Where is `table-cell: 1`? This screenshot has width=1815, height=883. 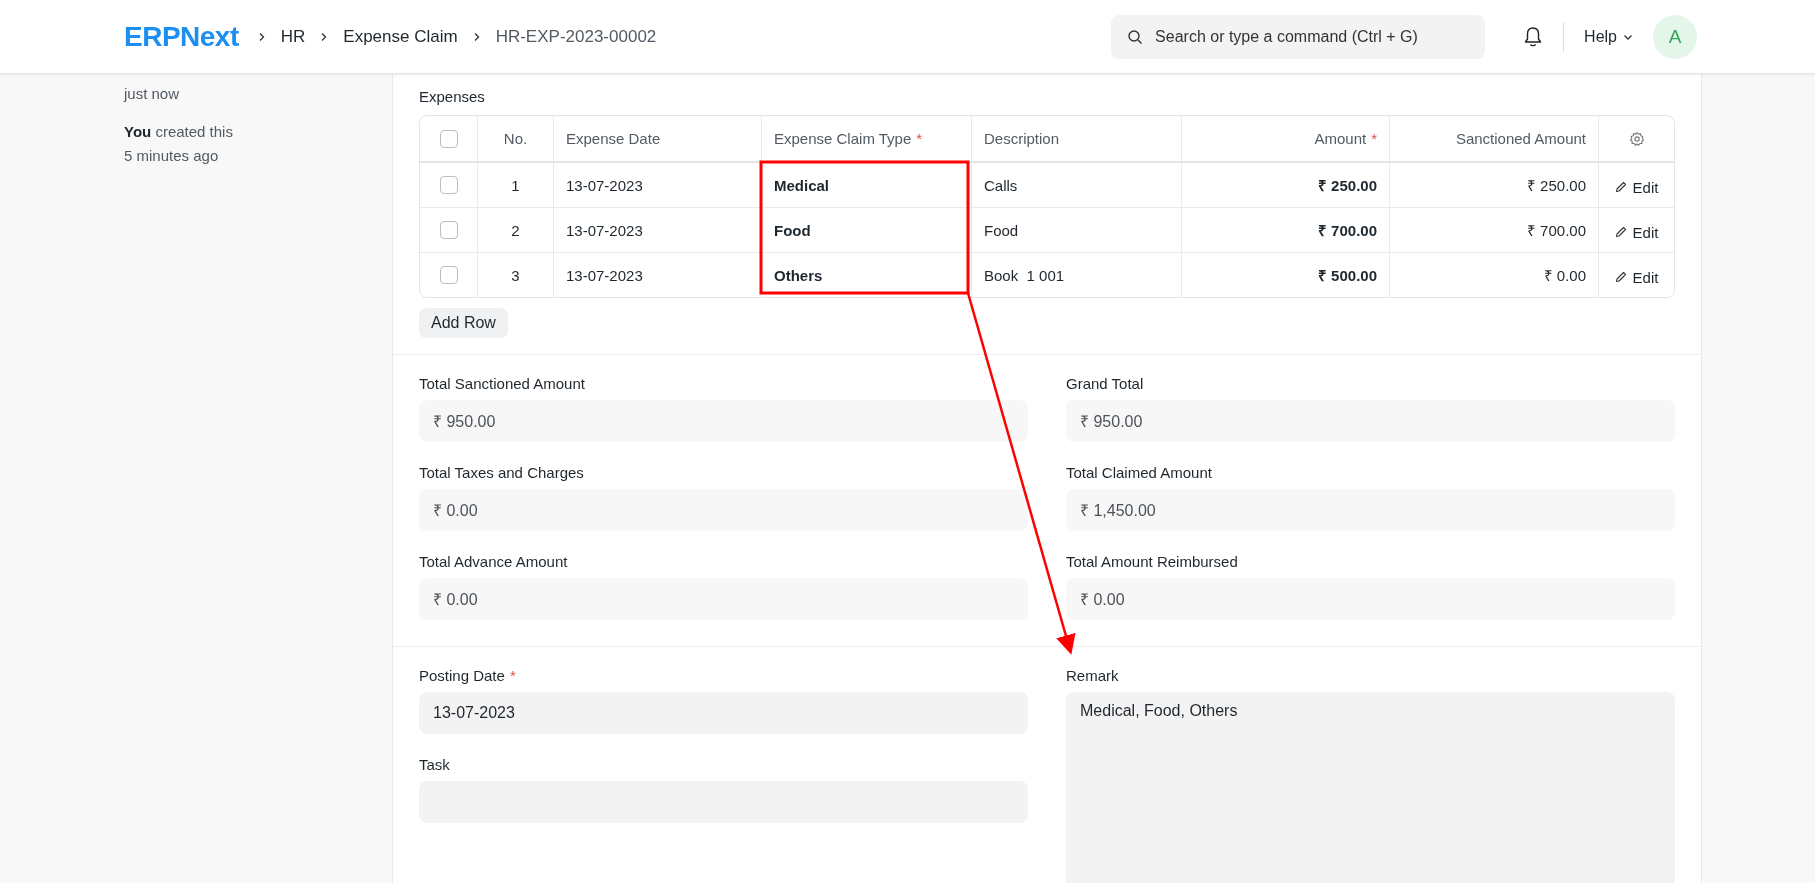
table-cell: 1 is located at coordinates (516, 185).